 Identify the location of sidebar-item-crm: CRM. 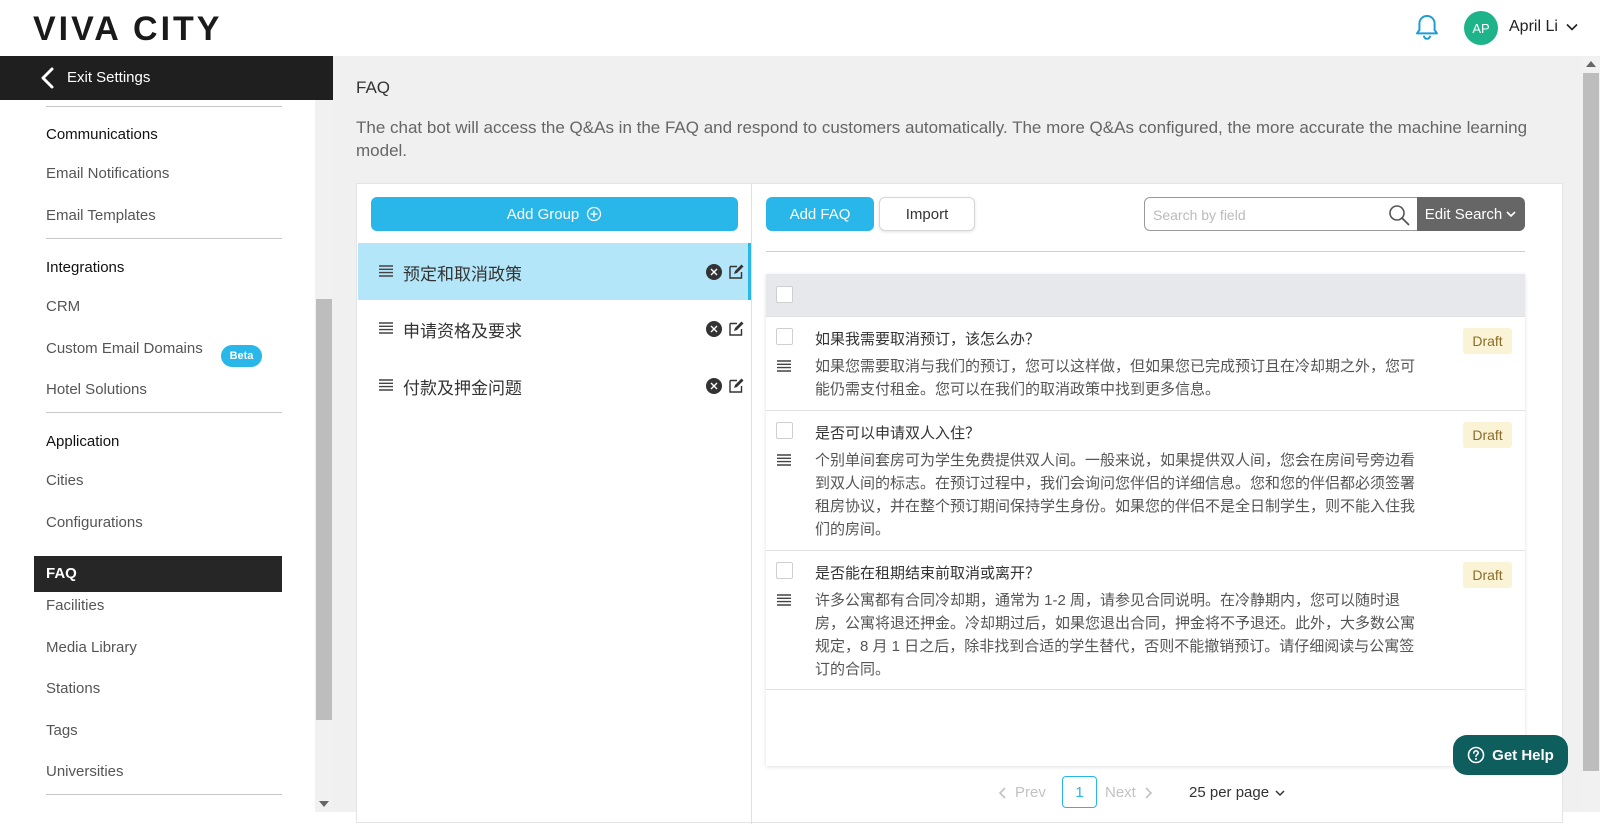
(63, 306).